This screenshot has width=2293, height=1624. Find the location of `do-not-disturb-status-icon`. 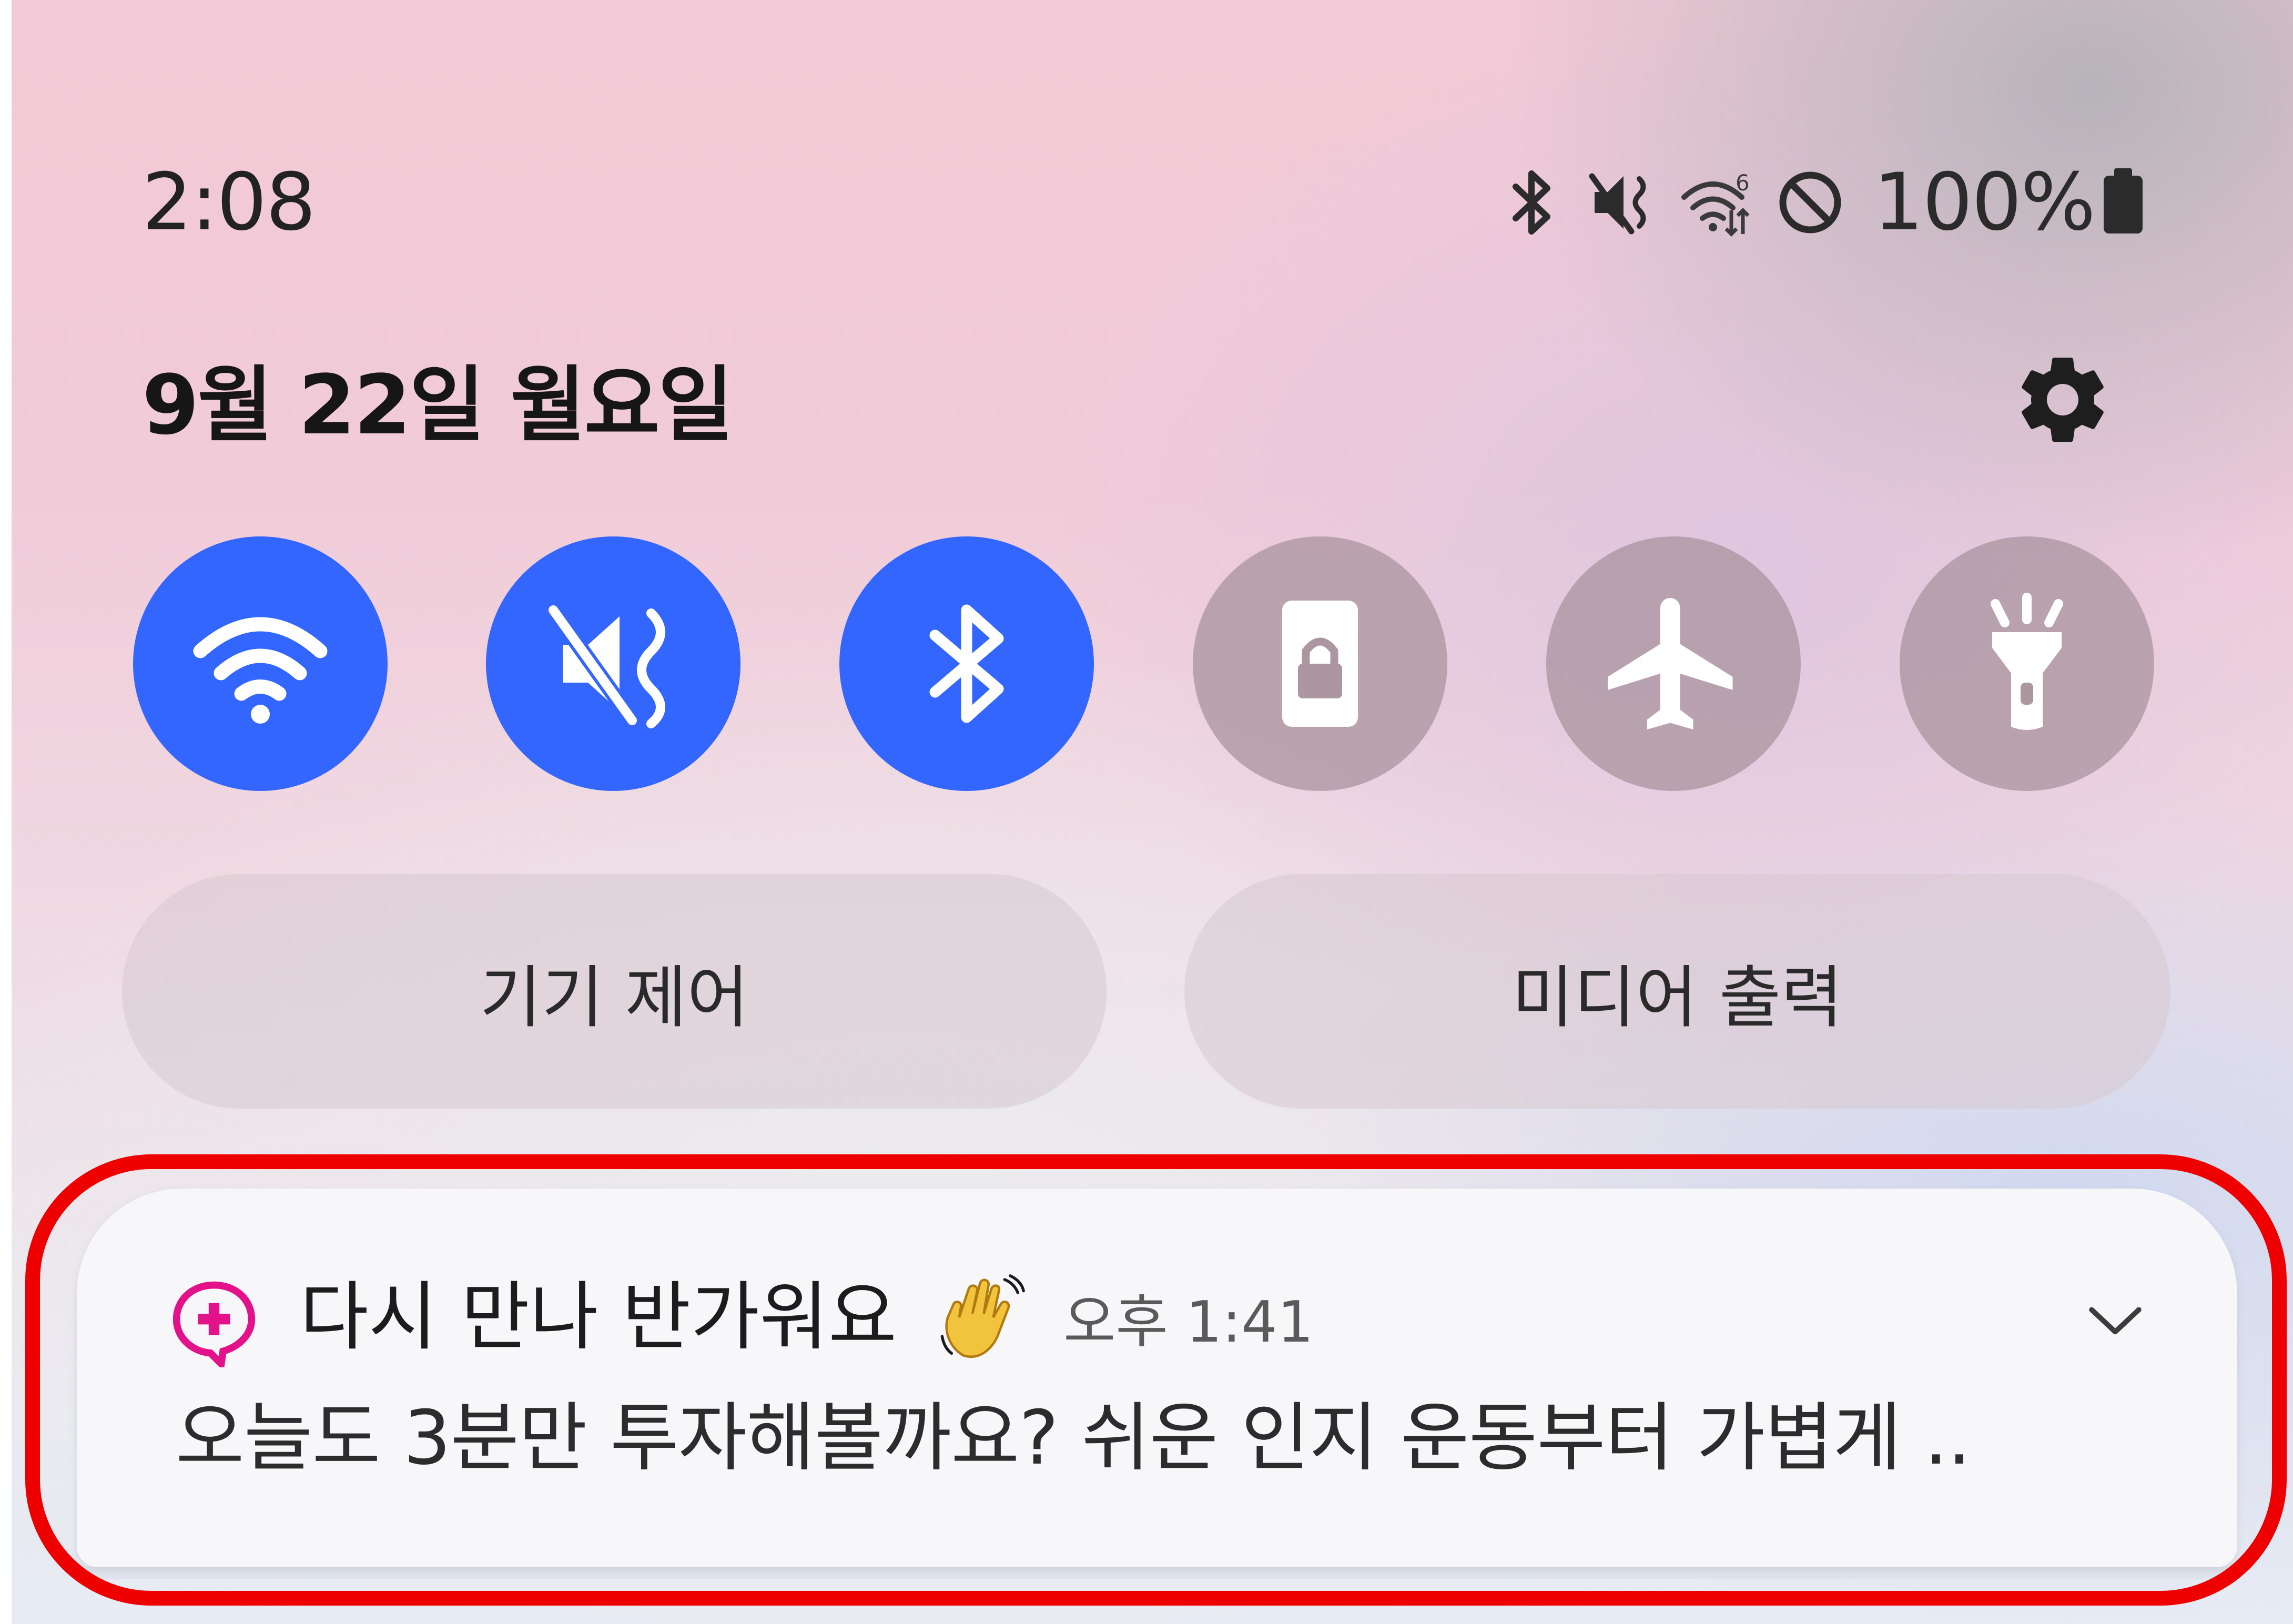

do-not-disturb-status-icon is located at coordinates (1810, 202).